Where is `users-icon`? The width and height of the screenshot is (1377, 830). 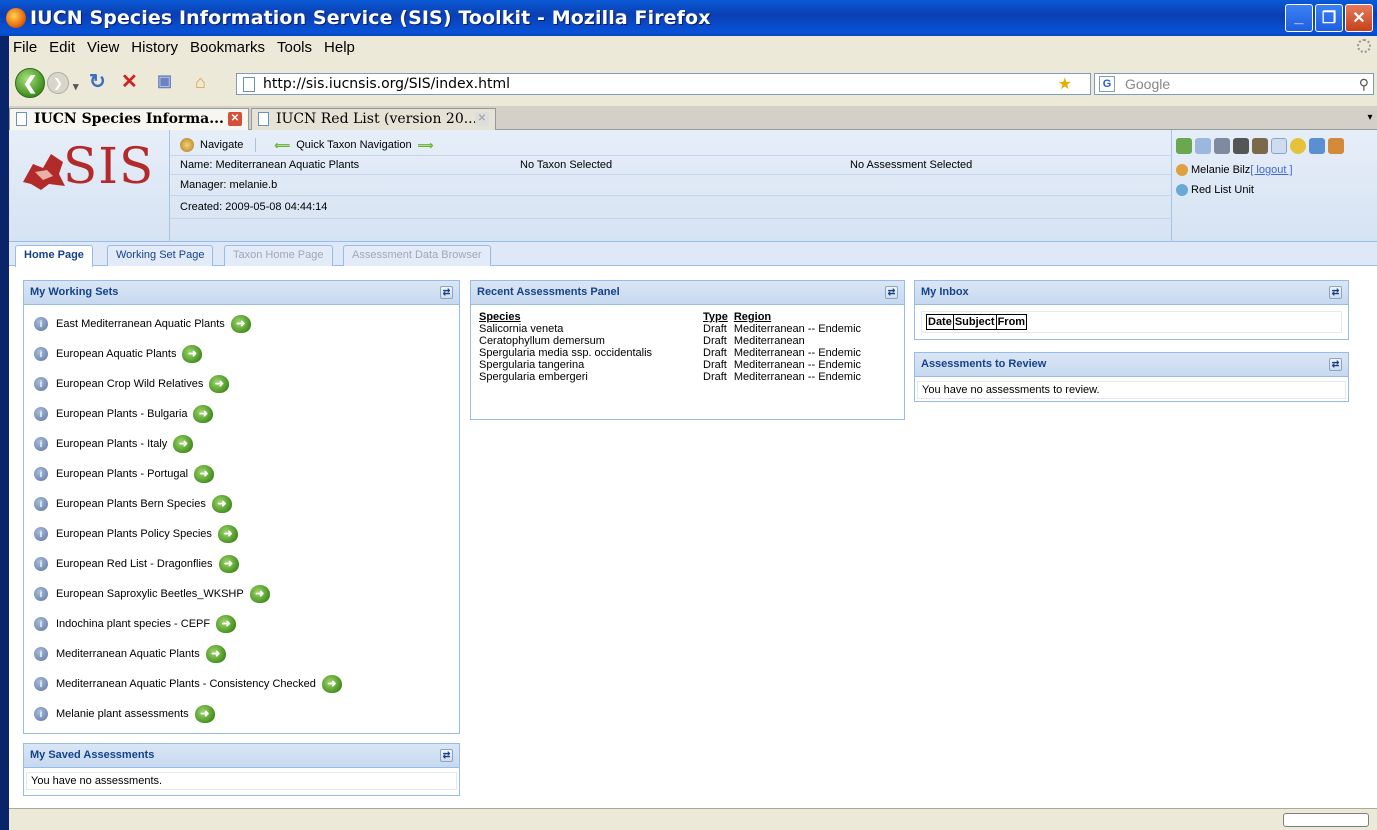 users-icon is located at coordinates (1336, 146).